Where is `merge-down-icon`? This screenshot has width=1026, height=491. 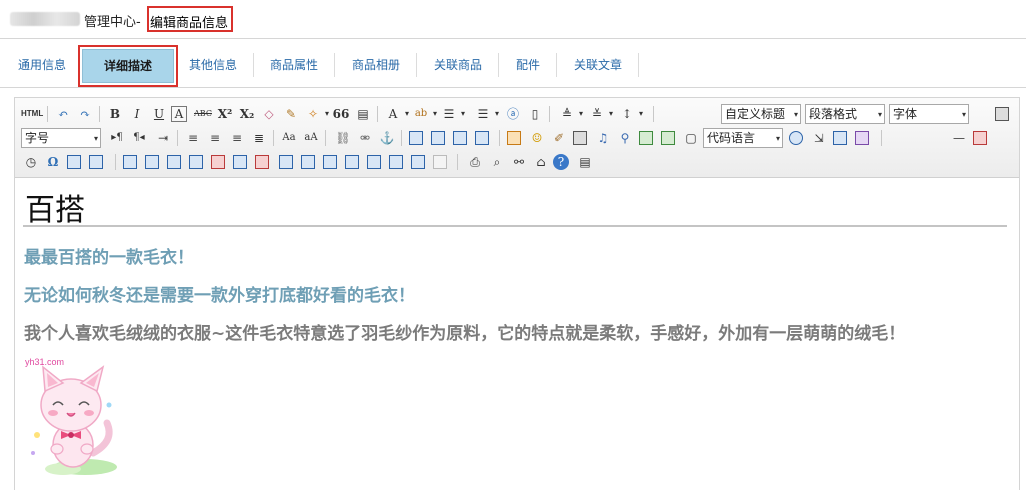
merge-down-icon is located at coordinates (330, 162).